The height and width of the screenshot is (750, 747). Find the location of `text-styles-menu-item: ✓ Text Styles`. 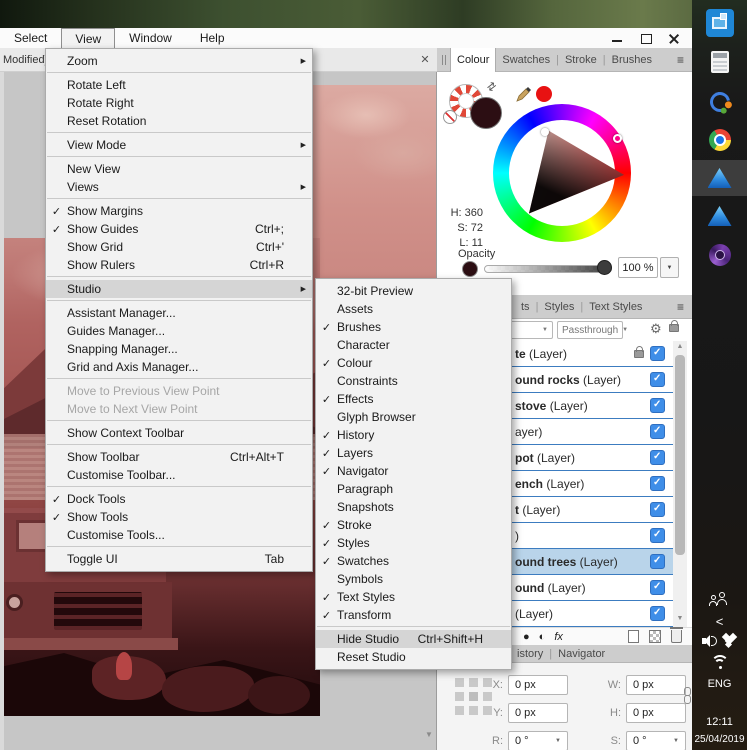

text-styles-menu-item: ✓ Text Styles is located at coordinates (413, 597).